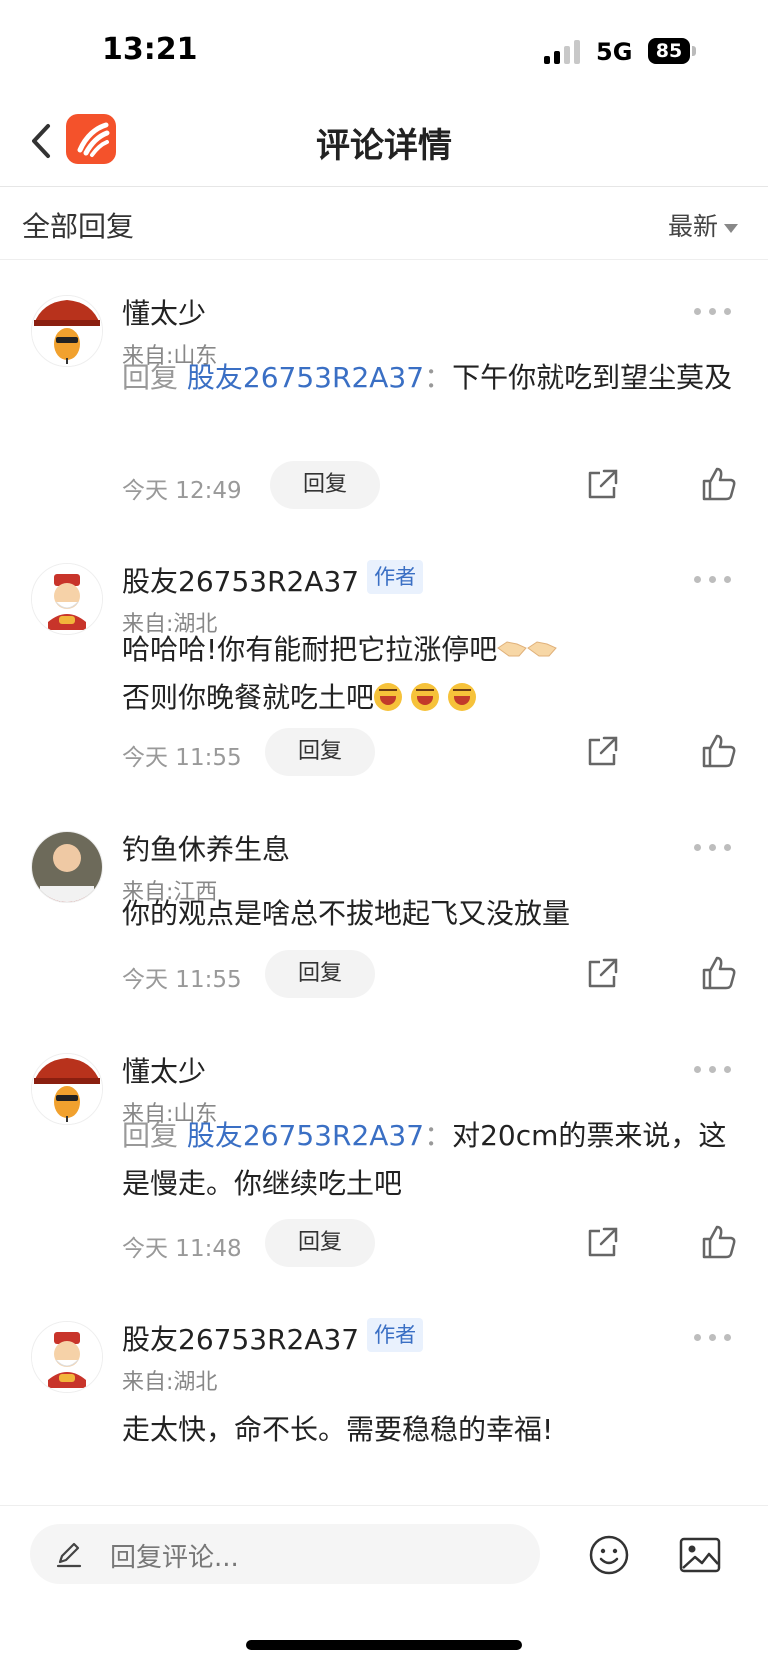 The image size is (768, 1664). I want to click on comment-location: 来自:湖北, so click(170, 1382).